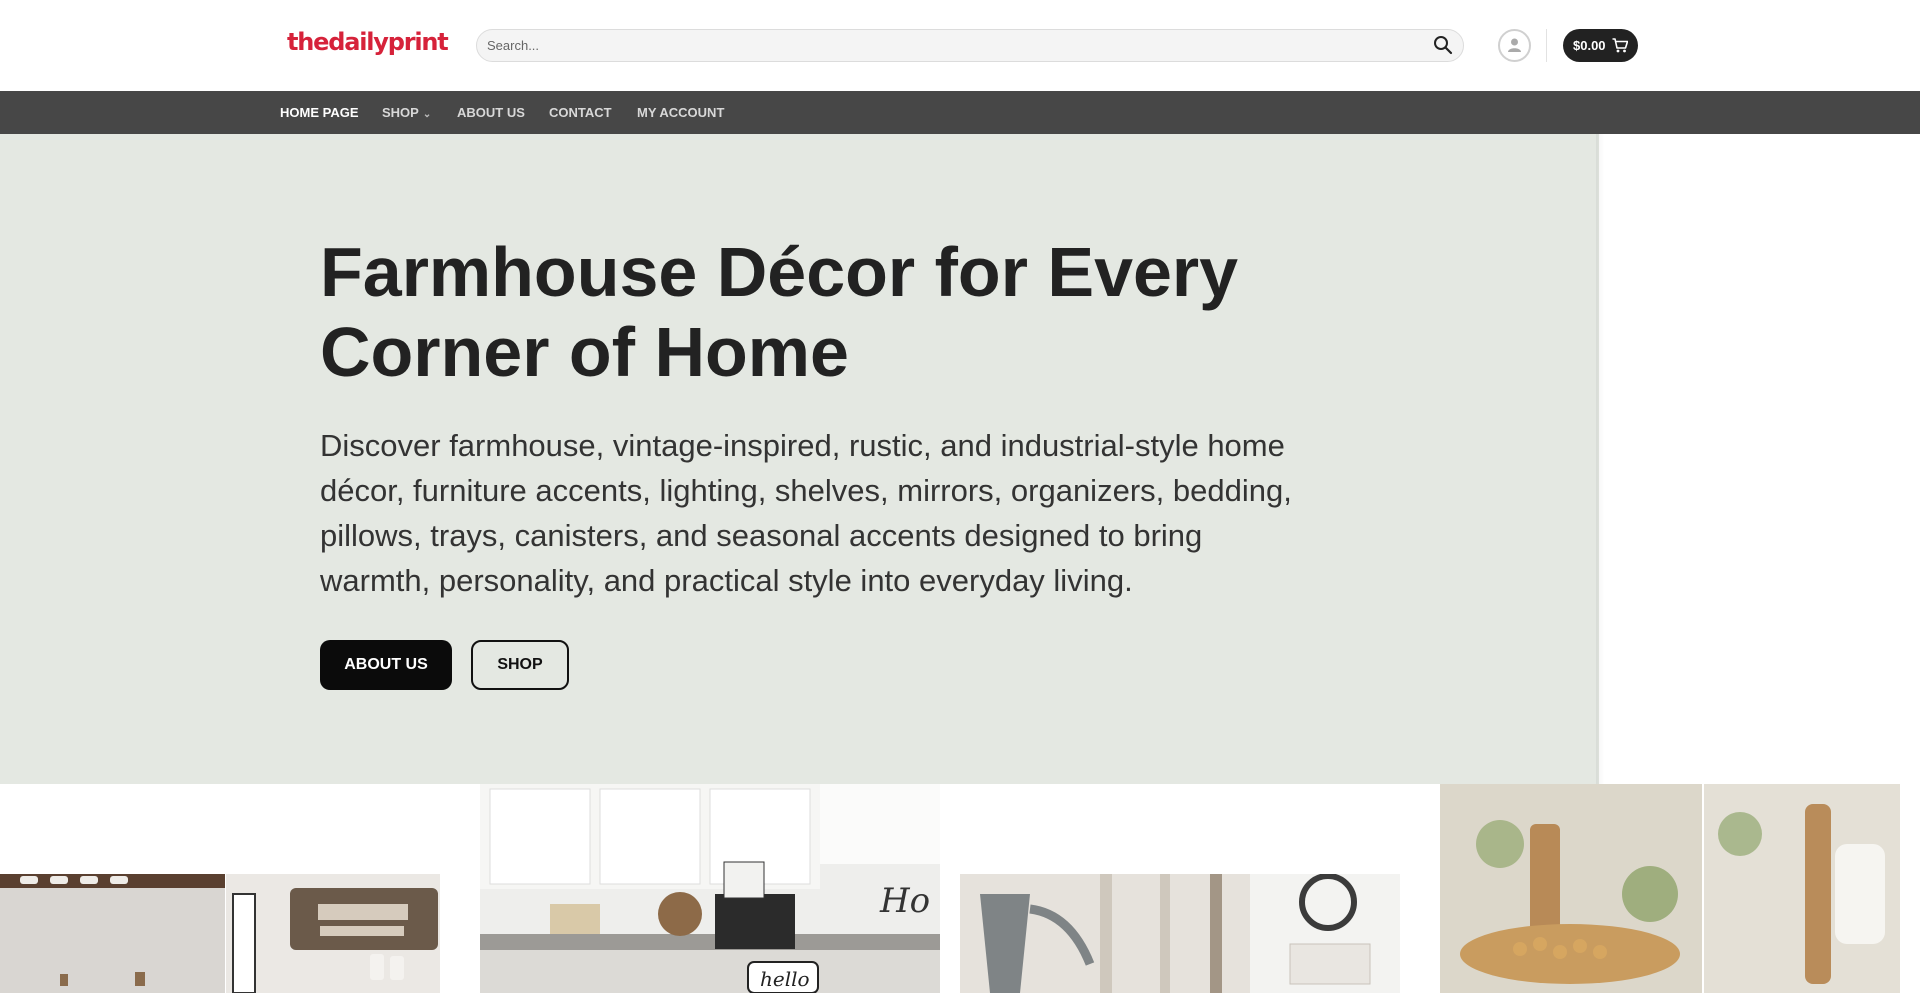 This screenshot has height=993, width=1920. Describe the element at coordinates (779, 312) in the screenshot. I see `hero-title: Farmhouse Décor for Every Corner of Home` at that location.